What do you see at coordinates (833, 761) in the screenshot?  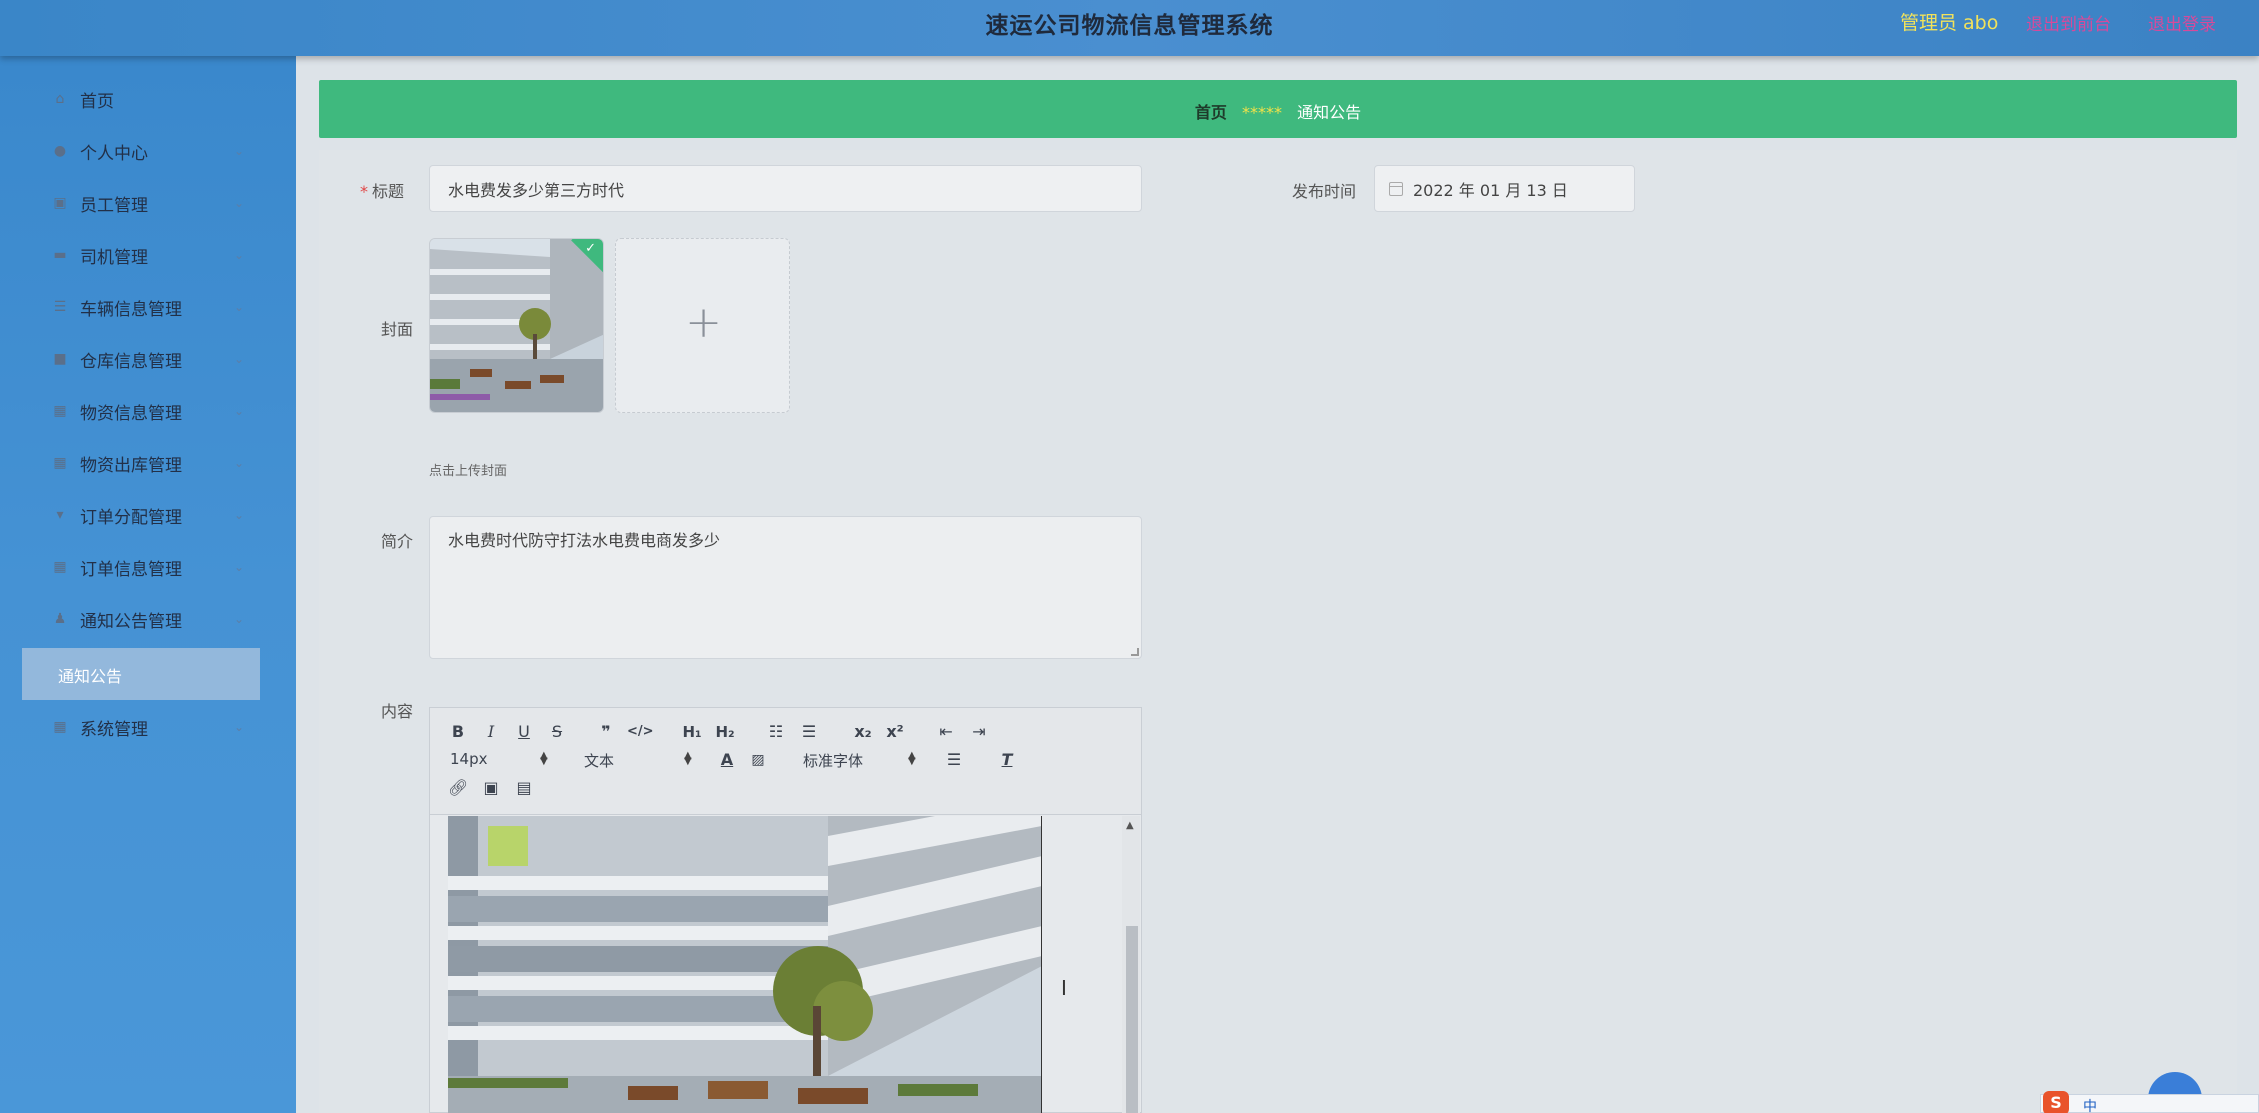 I see `font-family-value: 标准字体` at bounding box center [833, 761].